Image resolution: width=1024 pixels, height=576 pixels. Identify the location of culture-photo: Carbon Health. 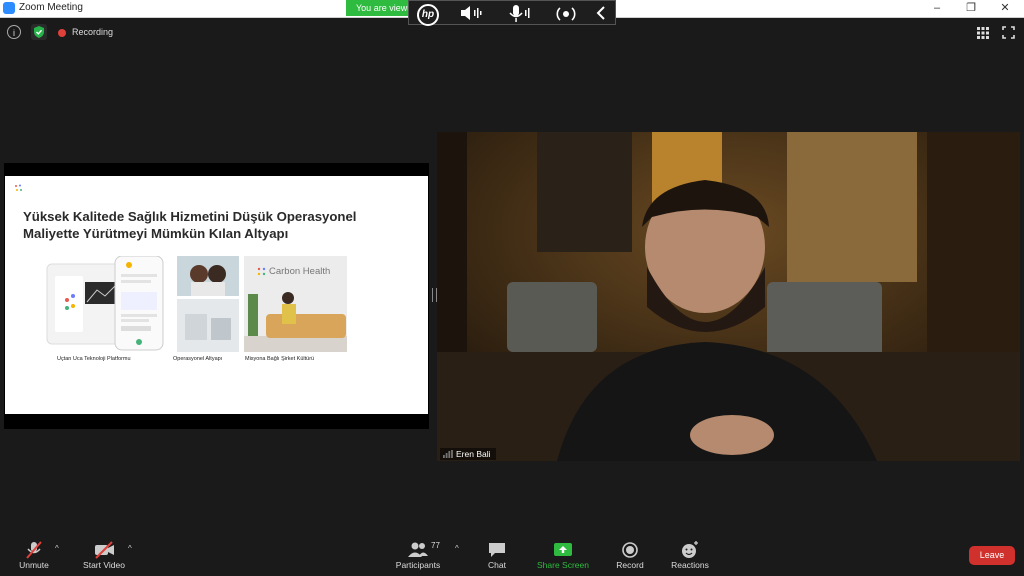
(295, 304).